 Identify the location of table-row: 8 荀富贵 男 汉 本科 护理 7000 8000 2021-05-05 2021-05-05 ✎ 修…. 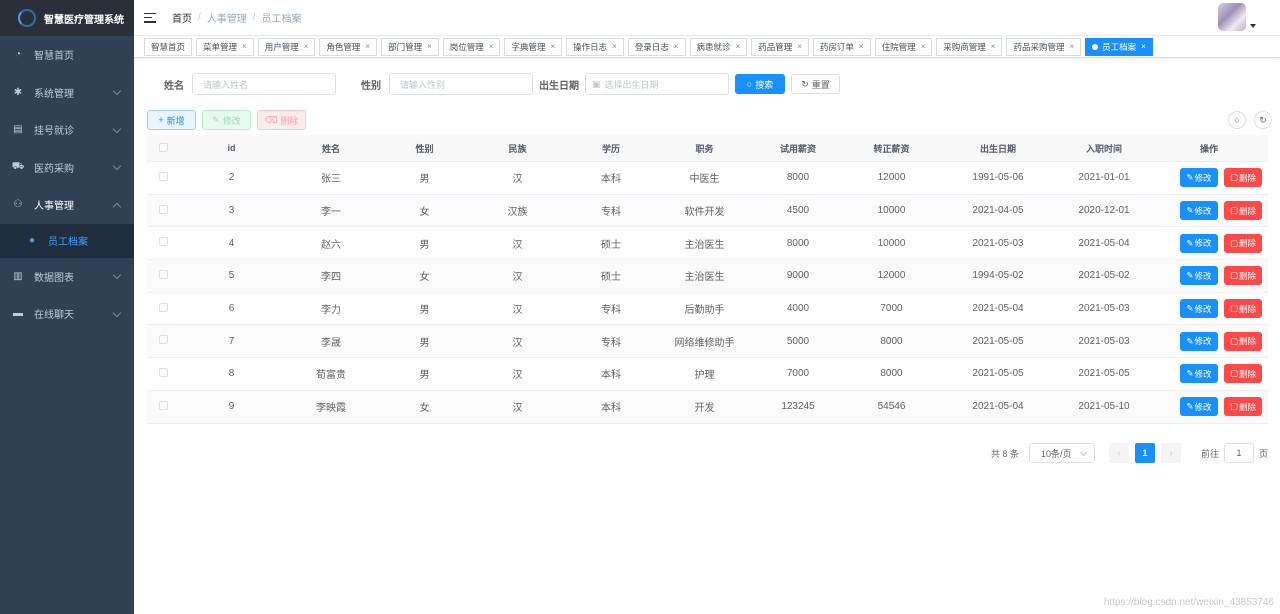
(707, 374).